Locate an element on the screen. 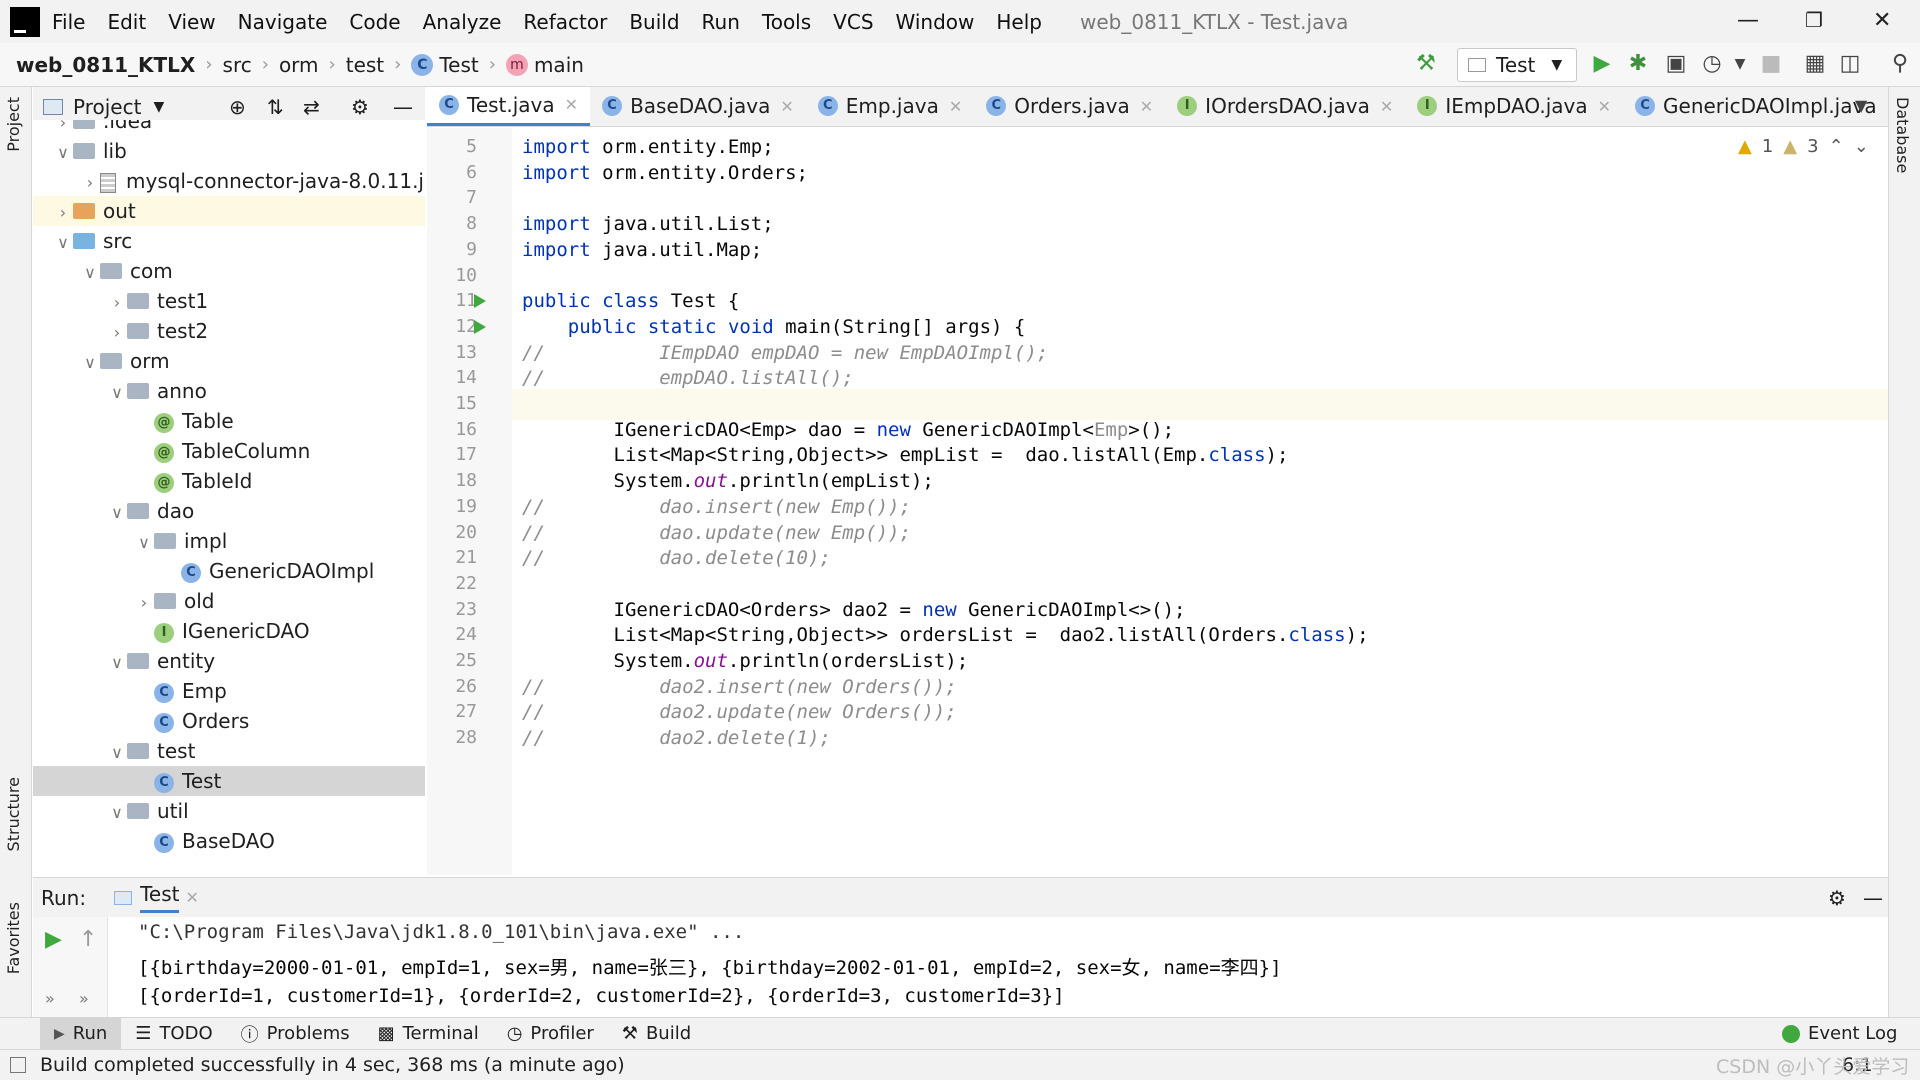 This screenshot has width=1920, height=1080. breadcrumb-class: Test is located at coordinates (458, 65).